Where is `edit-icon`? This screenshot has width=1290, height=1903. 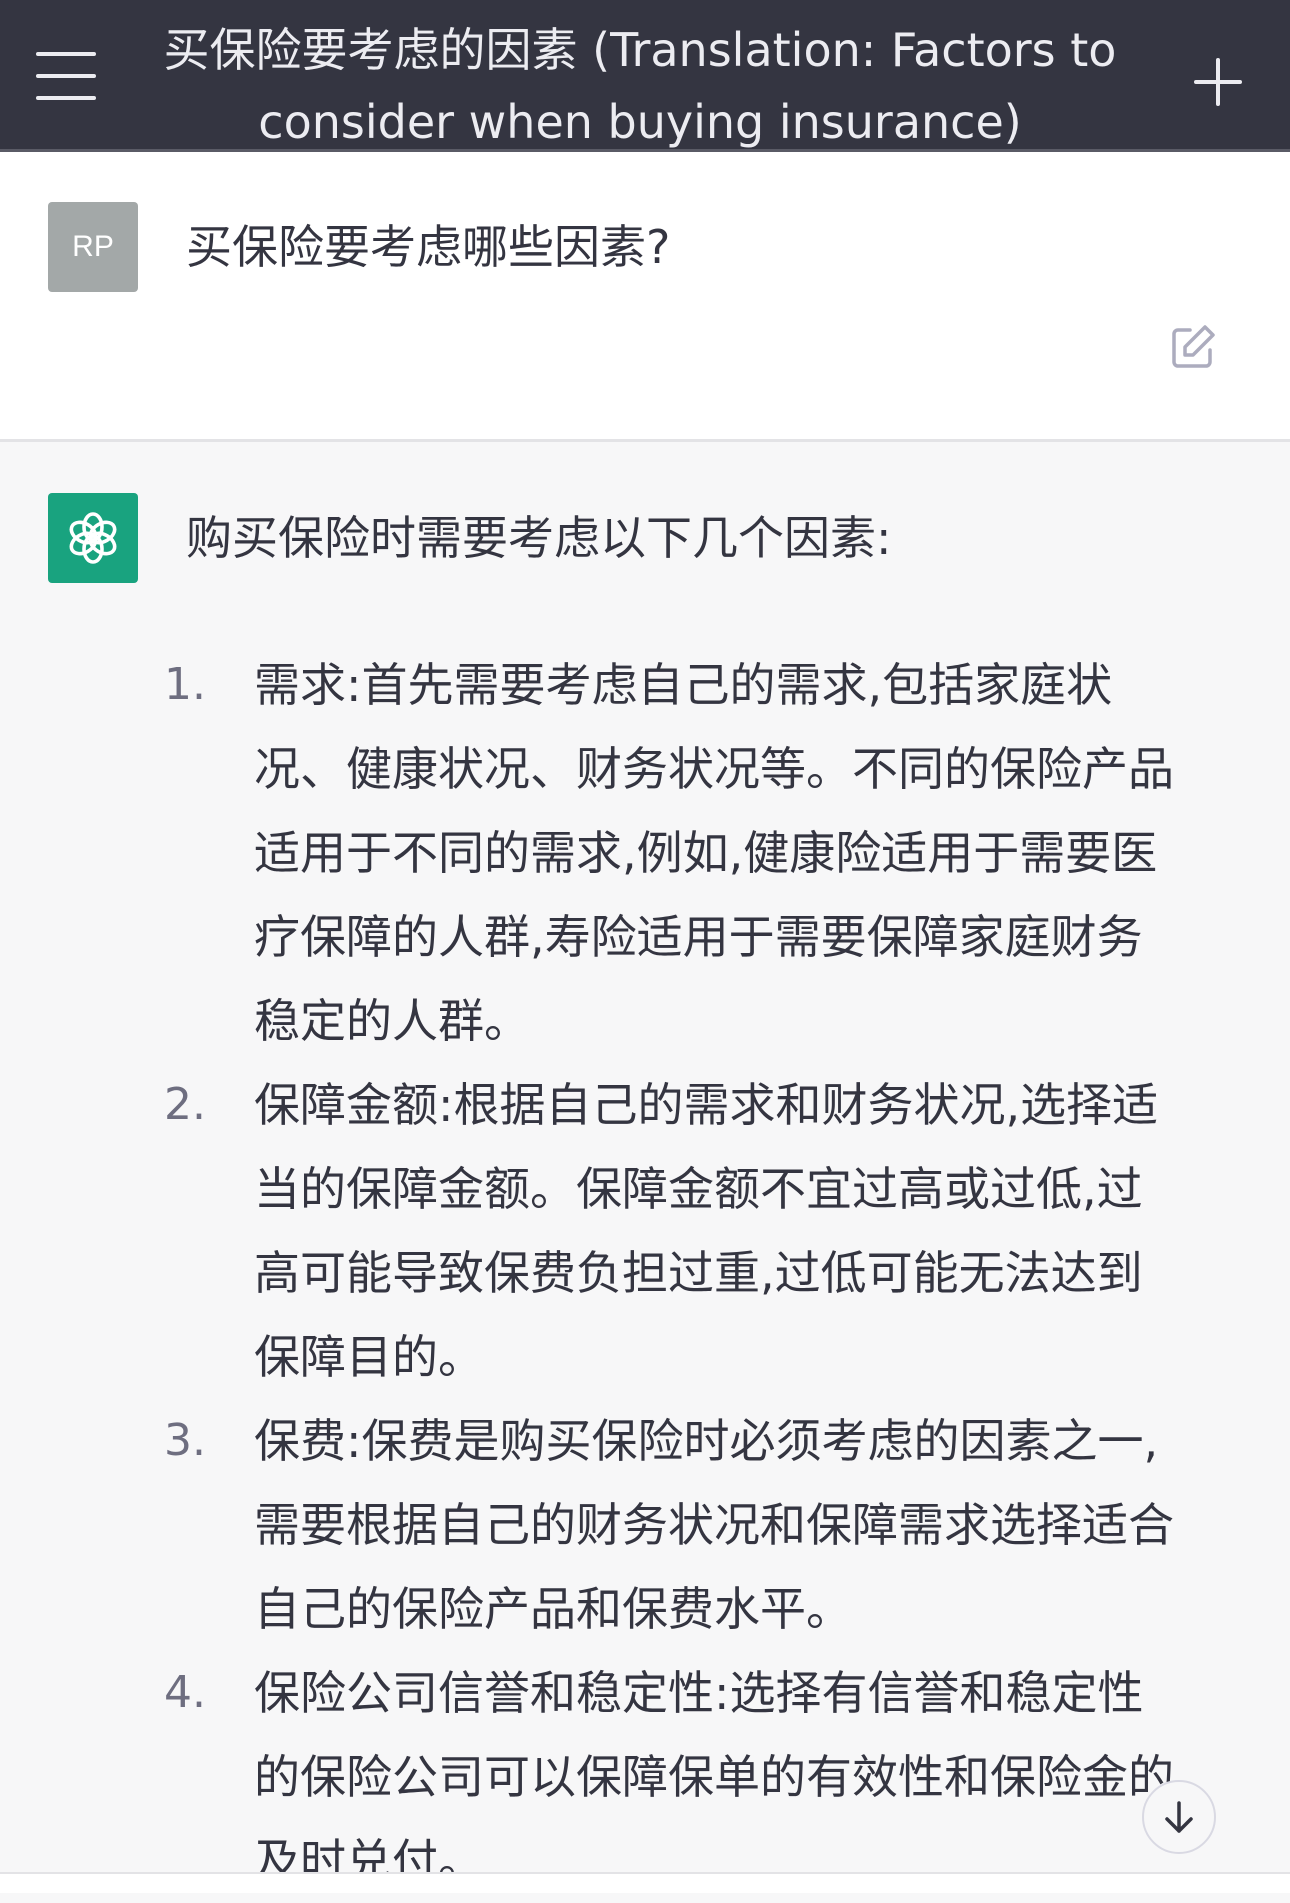
edit-icon is located at coordinates (1193, 346).